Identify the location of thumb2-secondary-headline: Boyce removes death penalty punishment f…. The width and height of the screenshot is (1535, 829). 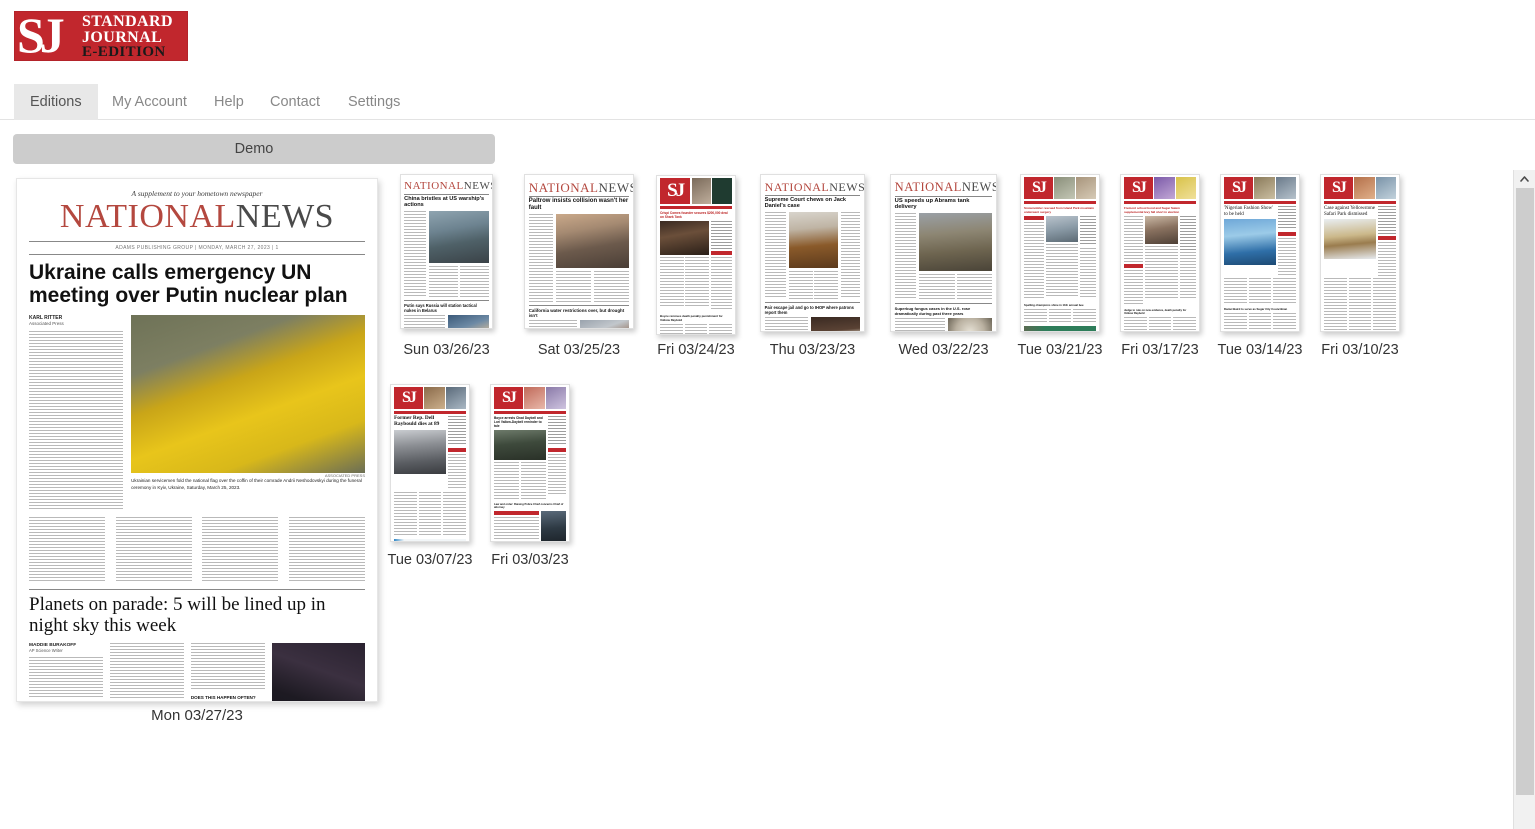
(691, 318).